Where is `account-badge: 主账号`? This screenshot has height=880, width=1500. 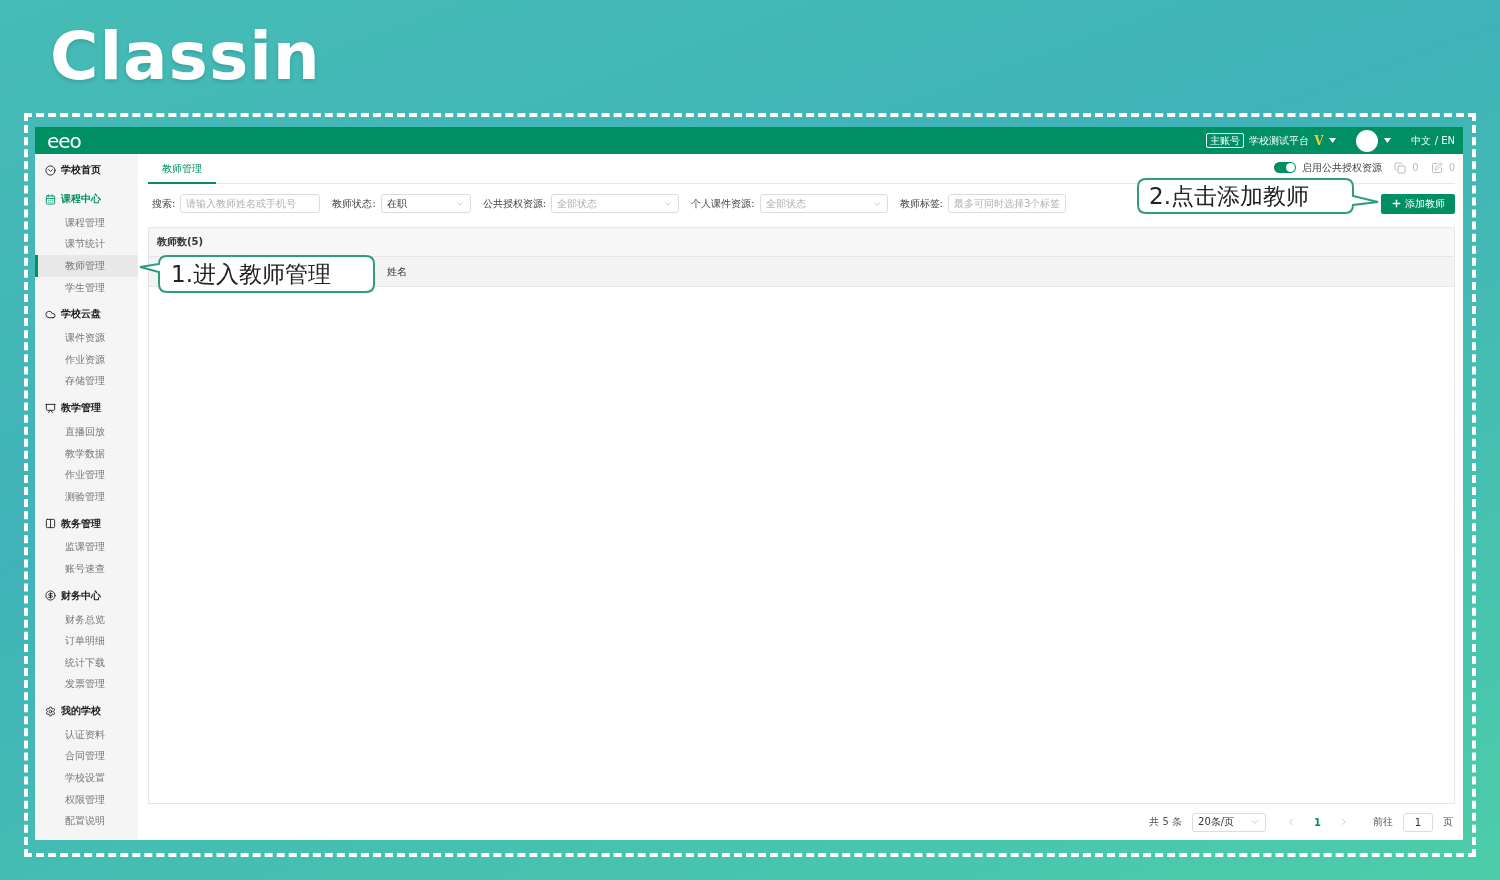
account-badge: 主账号 is located at coordinates (1225, 140).